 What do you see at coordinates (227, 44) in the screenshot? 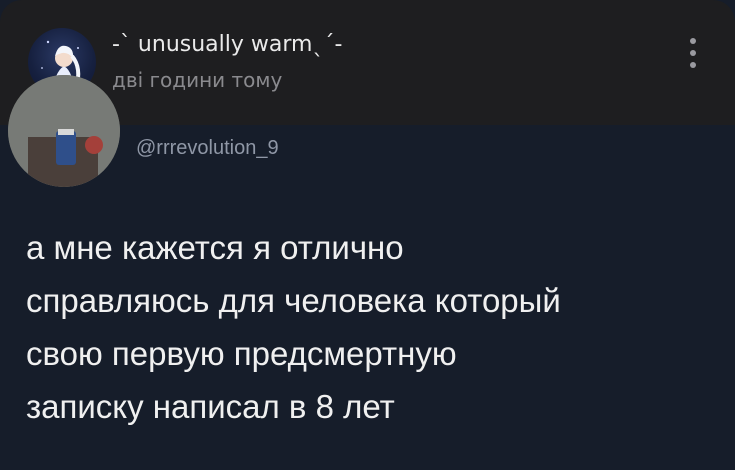
I see `author-name: -ˋ unusually warmˎˊ-` at bounding box center [227, 44].